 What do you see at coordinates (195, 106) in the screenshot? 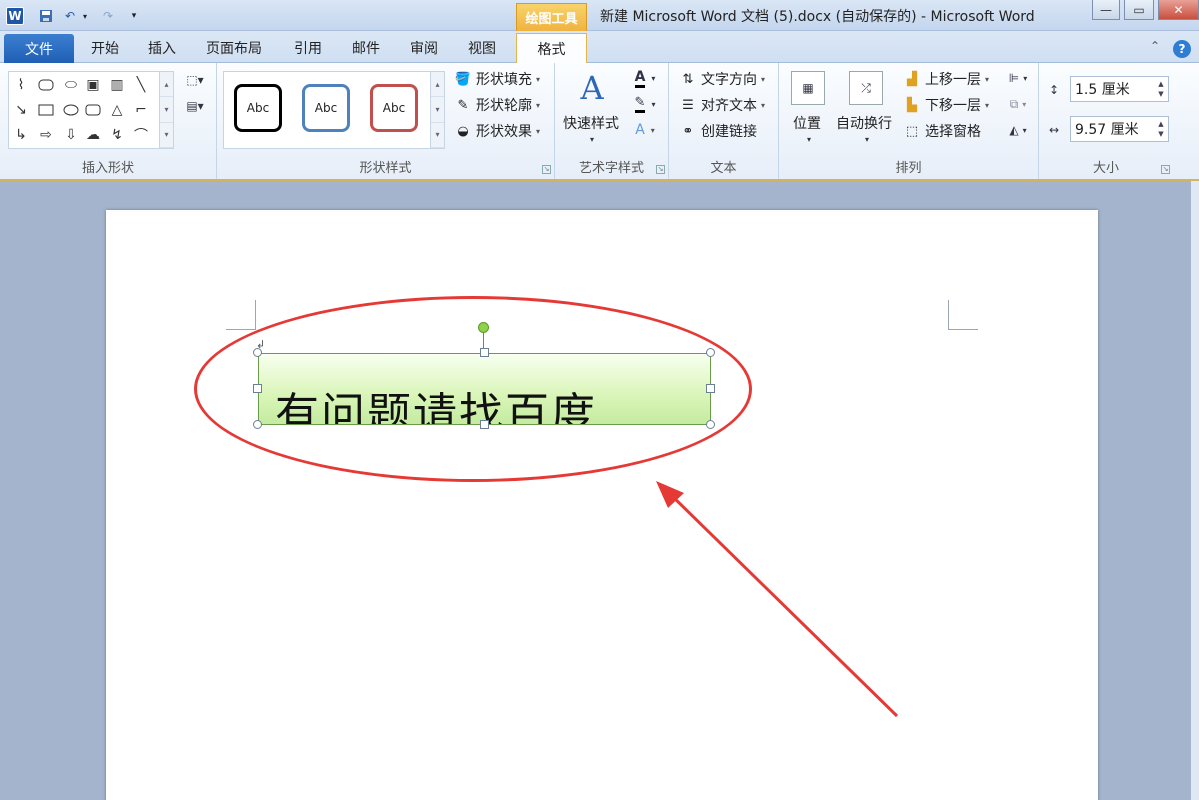
I see `draw-text-box-icon: ▤▾` at bounding box center [195, 106].